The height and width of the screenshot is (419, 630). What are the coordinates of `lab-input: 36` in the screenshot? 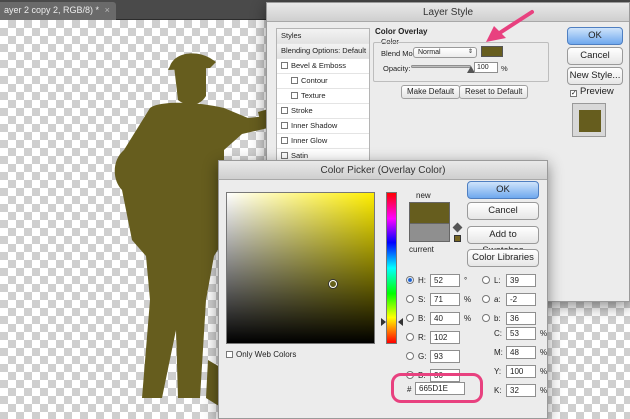 It's located at (521, 318).